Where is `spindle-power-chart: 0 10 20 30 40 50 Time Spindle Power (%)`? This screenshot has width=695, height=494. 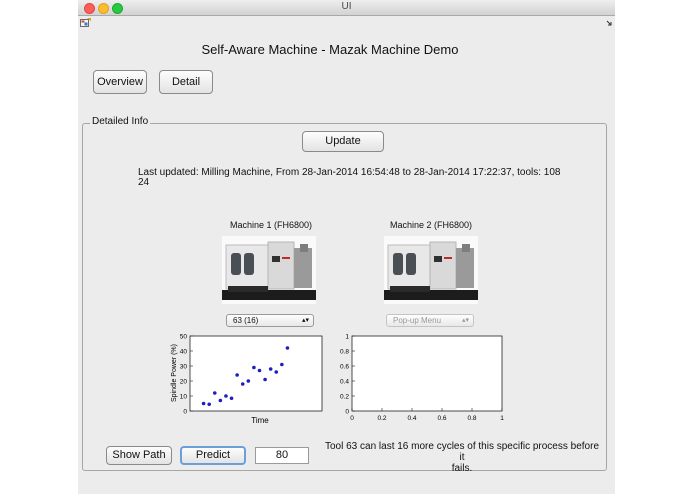 spindle-power-chart: 0 10 20 30 40 50 Time Spindle Power (%) is located at coordinates (247, 379).